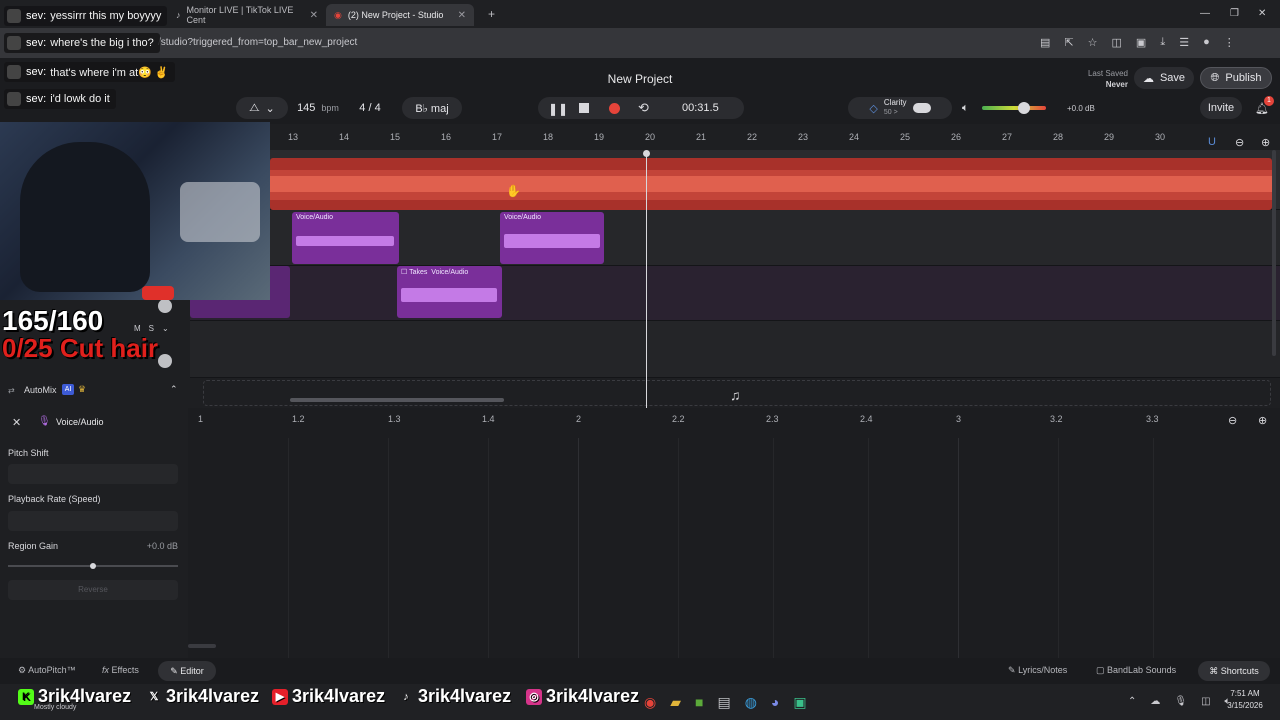 This screenshot has width=1280, height=720. Describe the element at coordinates (643, 108) in the screenshot. I see `loop-icon: ⟲` at that location.